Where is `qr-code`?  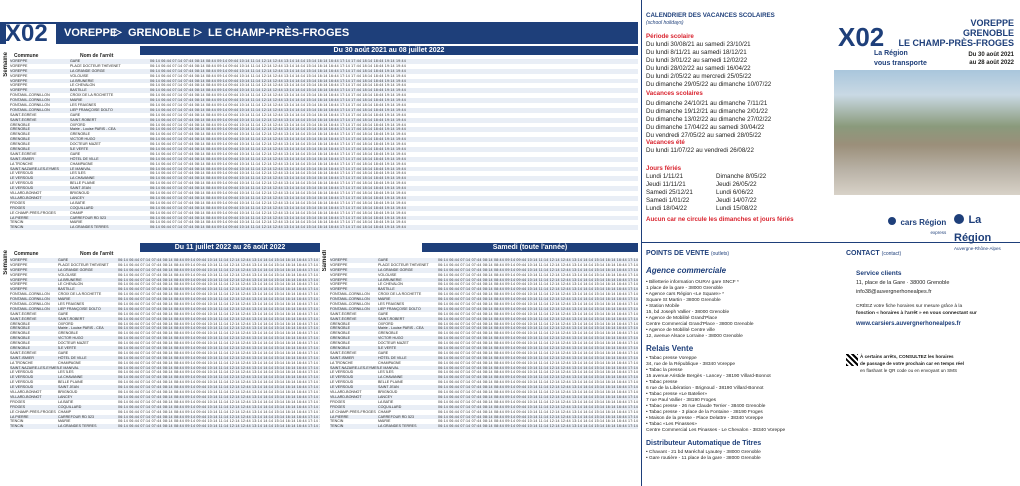 qr-code is located at coordinates (852, 360).